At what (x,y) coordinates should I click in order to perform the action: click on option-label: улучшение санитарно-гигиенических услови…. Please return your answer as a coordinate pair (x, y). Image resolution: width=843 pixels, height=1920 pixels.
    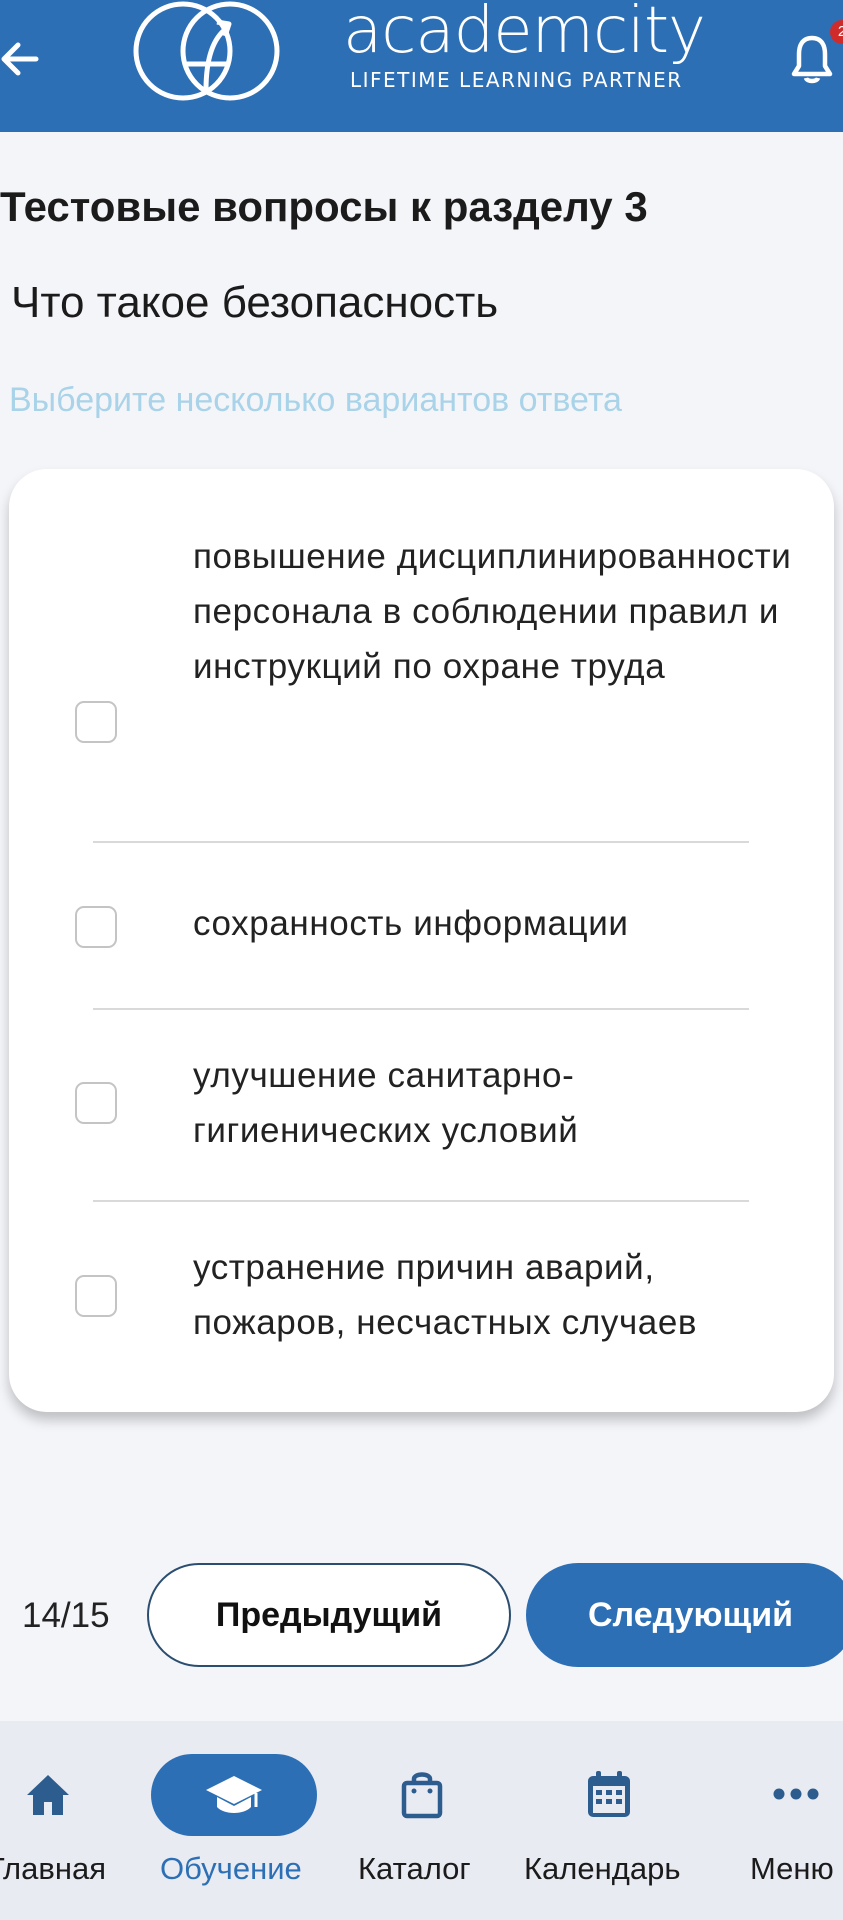
    Looking at the image, I should click on (386, 1103).